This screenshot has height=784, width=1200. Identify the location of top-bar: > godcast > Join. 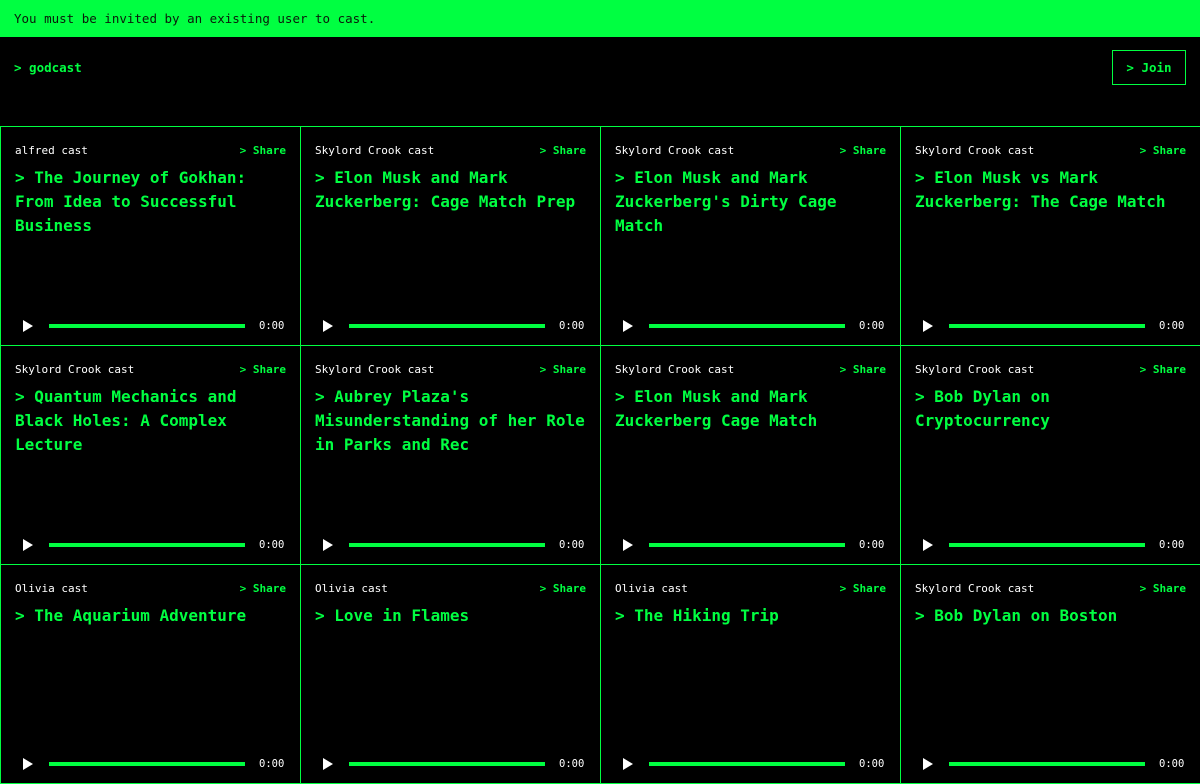
(600, 81).